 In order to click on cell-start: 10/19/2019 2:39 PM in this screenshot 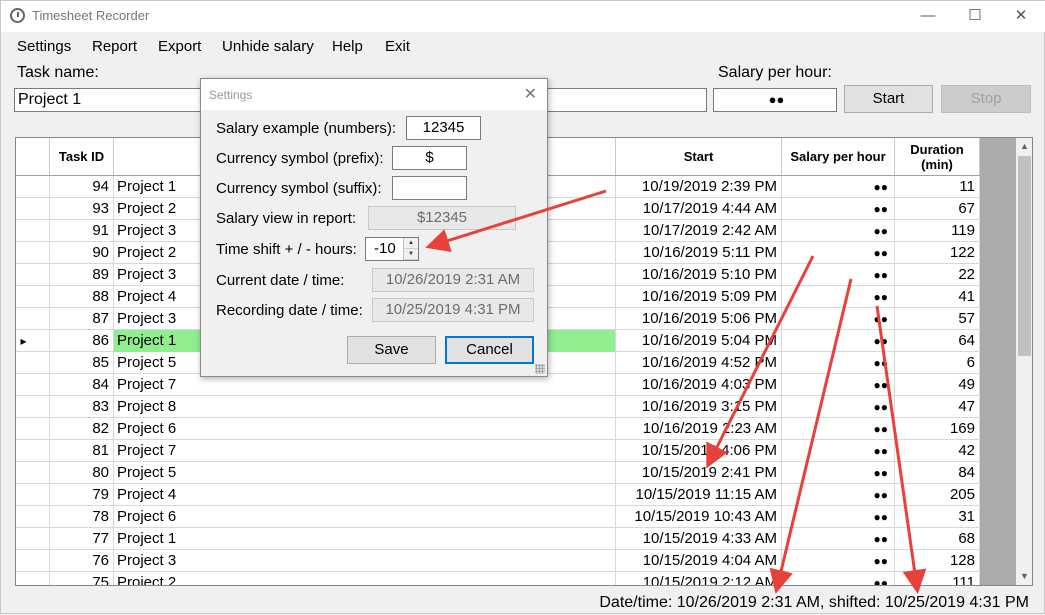, I will do `click(699, 187)`.